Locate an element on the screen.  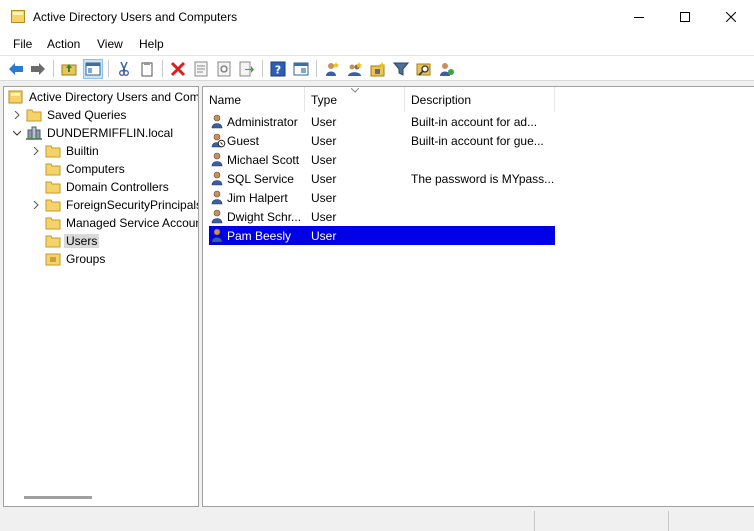
tree-item-label: ForeignSecurityPrincipals is located at coordinates (132, 205).